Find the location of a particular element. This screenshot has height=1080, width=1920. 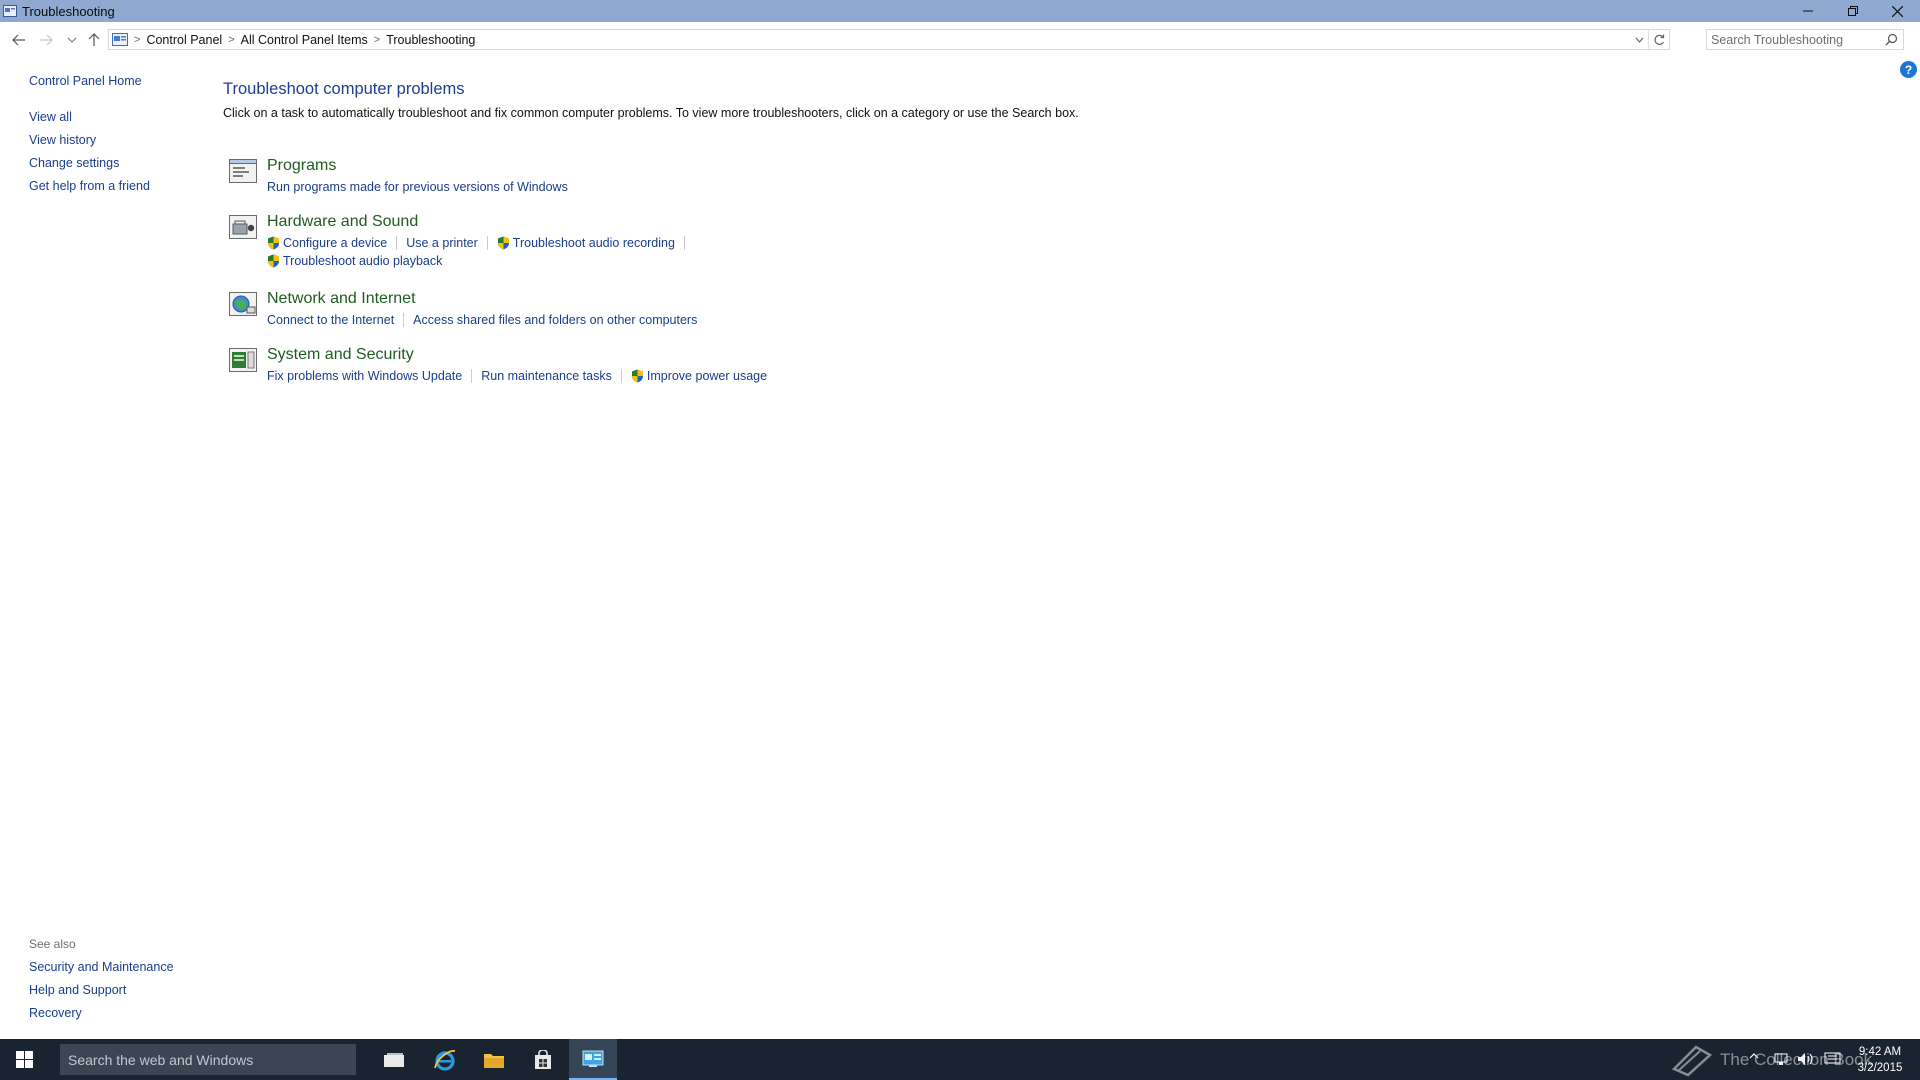

category-title-programs: Programs is located at coordinates (301, 166).